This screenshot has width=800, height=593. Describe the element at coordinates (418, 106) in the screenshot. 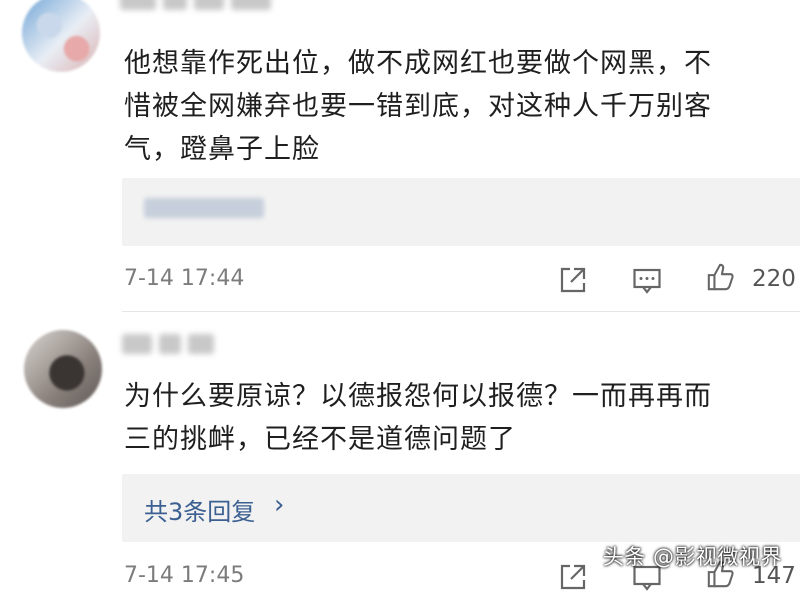

I see `comment-text-line: 惜被全网嫌弃也要一错到底，对这种人千万别客` at that location.